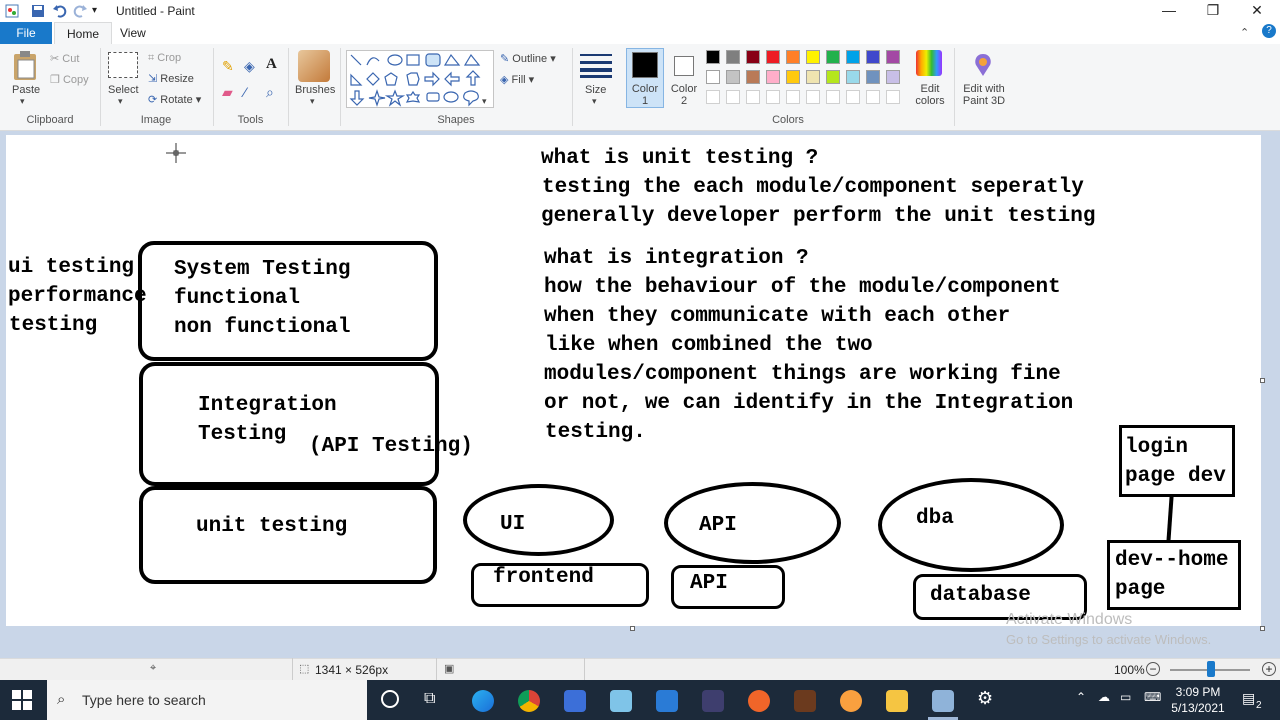  I want to click on media-app-icon, so click(851, 701).